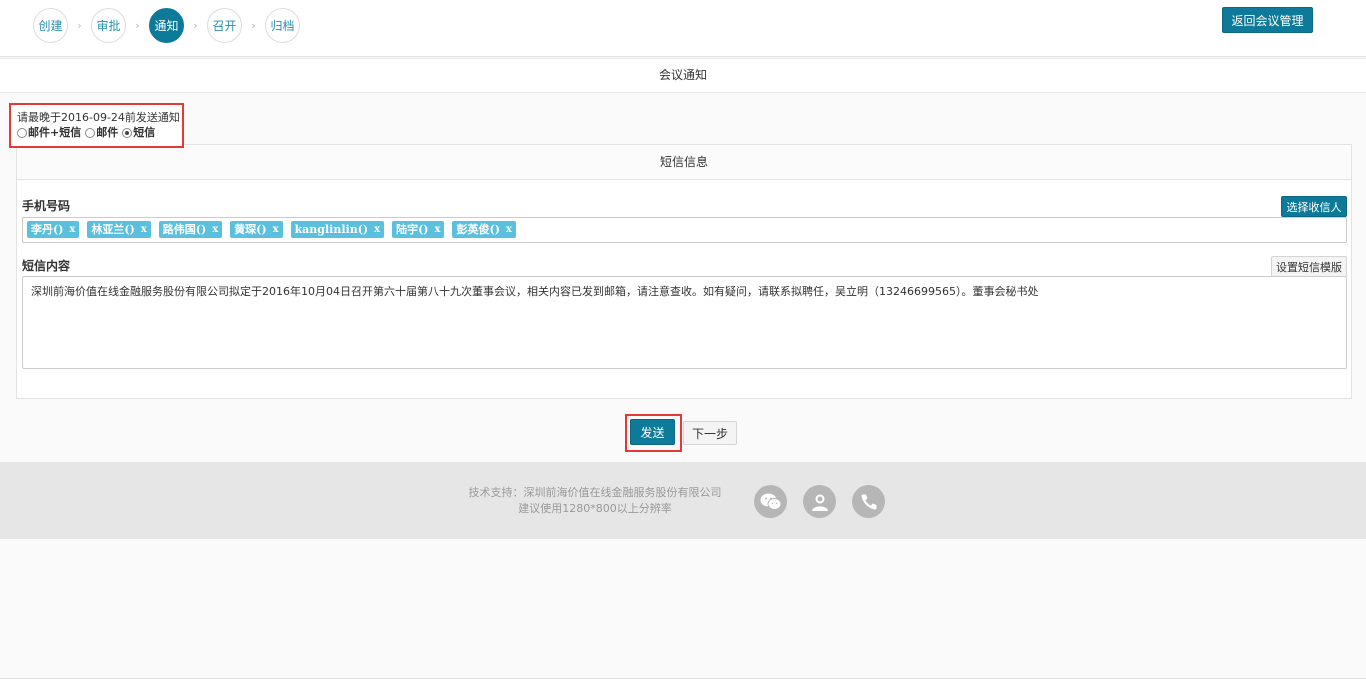 The image size is (1366, 679). Describe the element at coordinates (184, 229) in the screenshot. I see `recipient-name: 路伟国()` at that location.